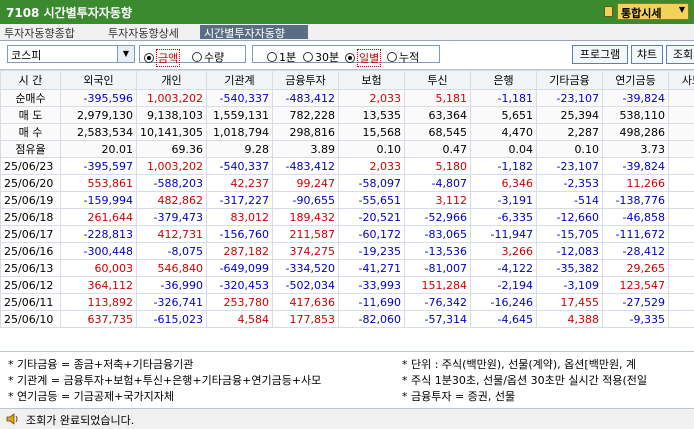  Describe the element at coordinates (240, 80) in the screenshot. I see `column-header: 기관계` at that location.